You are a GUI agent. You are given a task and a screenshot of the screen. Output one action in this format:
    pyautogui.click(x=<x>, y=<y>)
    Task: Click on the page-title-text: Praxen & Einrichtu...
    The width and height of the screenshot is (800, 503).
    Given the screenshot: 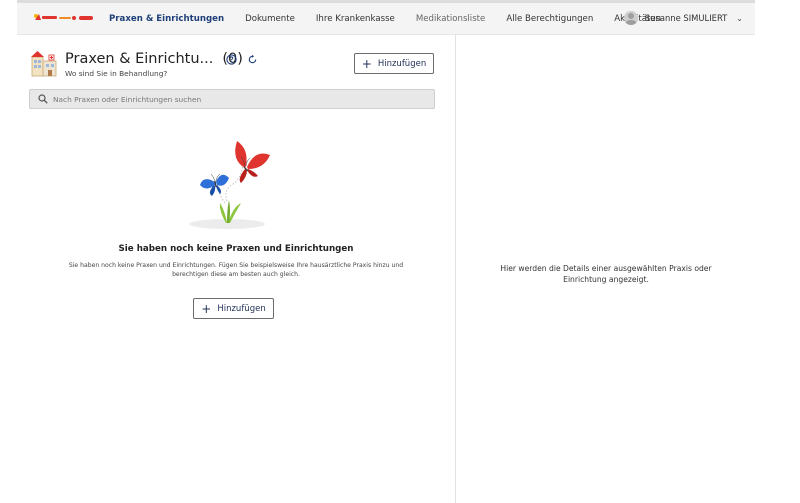 What is the action you would take?
    pyautogui.click(x=139, y=59)
    